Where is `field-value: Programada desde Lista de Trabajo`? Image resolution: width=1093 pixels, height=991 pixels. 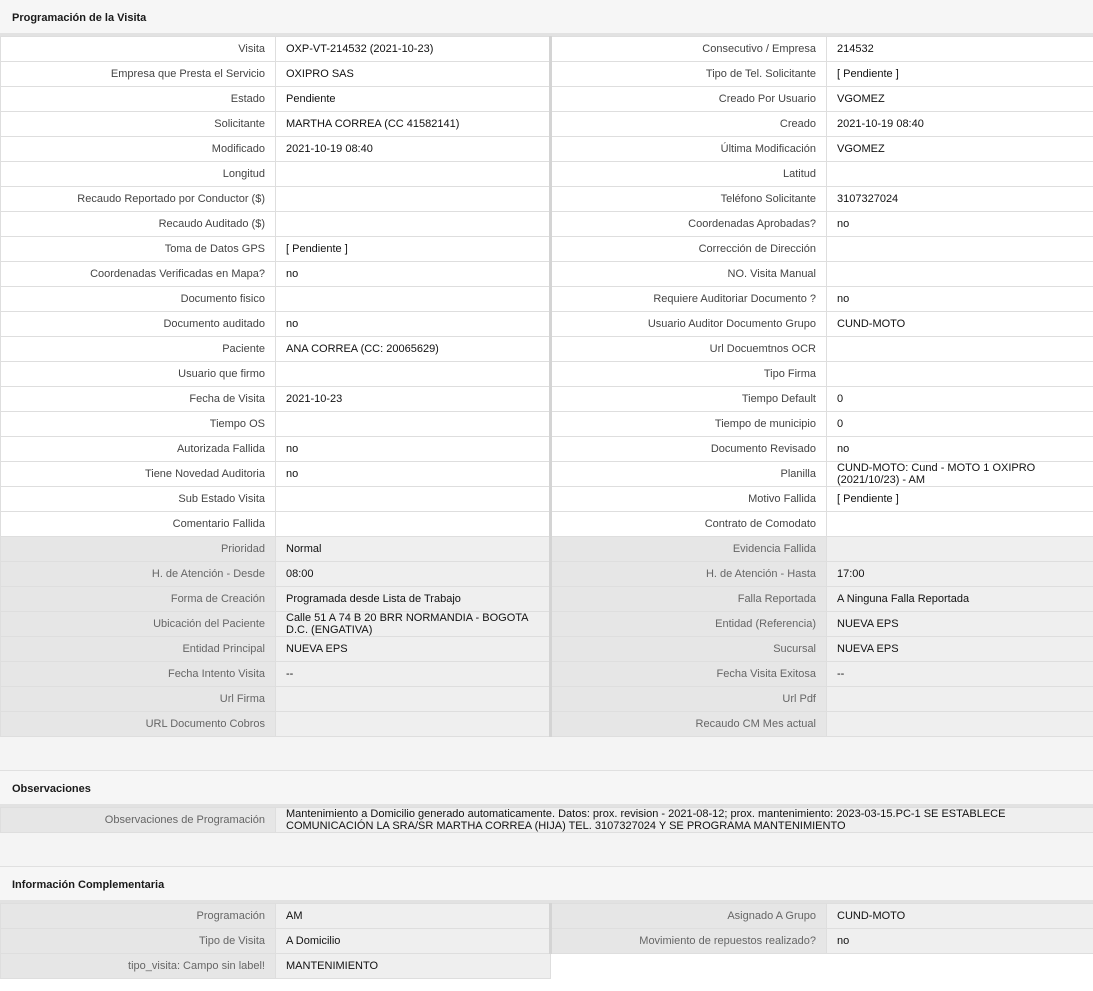
field-value: Programada desde Lista de Trabajo is located at coordinates (413, 599).